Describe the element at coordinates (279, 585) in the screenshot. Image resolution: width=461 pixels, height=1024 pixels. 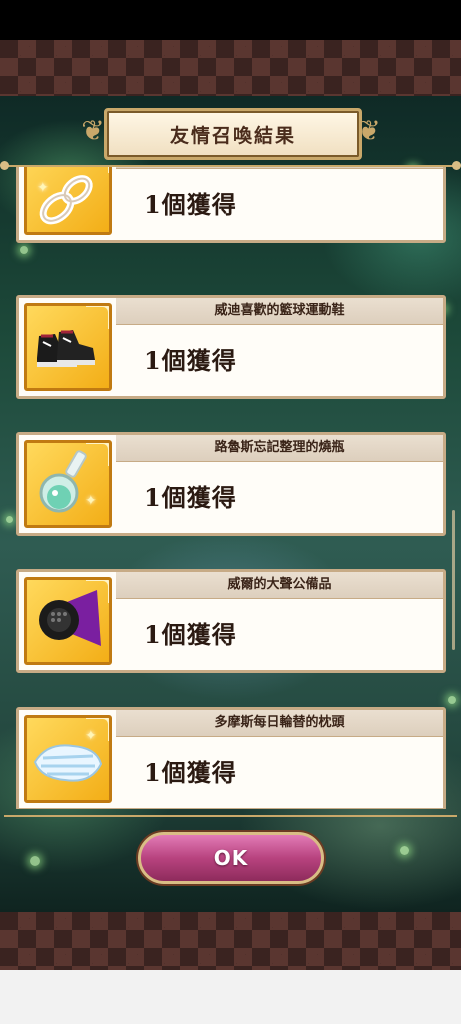
I see `item-name: 威爾的大聲公備品` at that location.